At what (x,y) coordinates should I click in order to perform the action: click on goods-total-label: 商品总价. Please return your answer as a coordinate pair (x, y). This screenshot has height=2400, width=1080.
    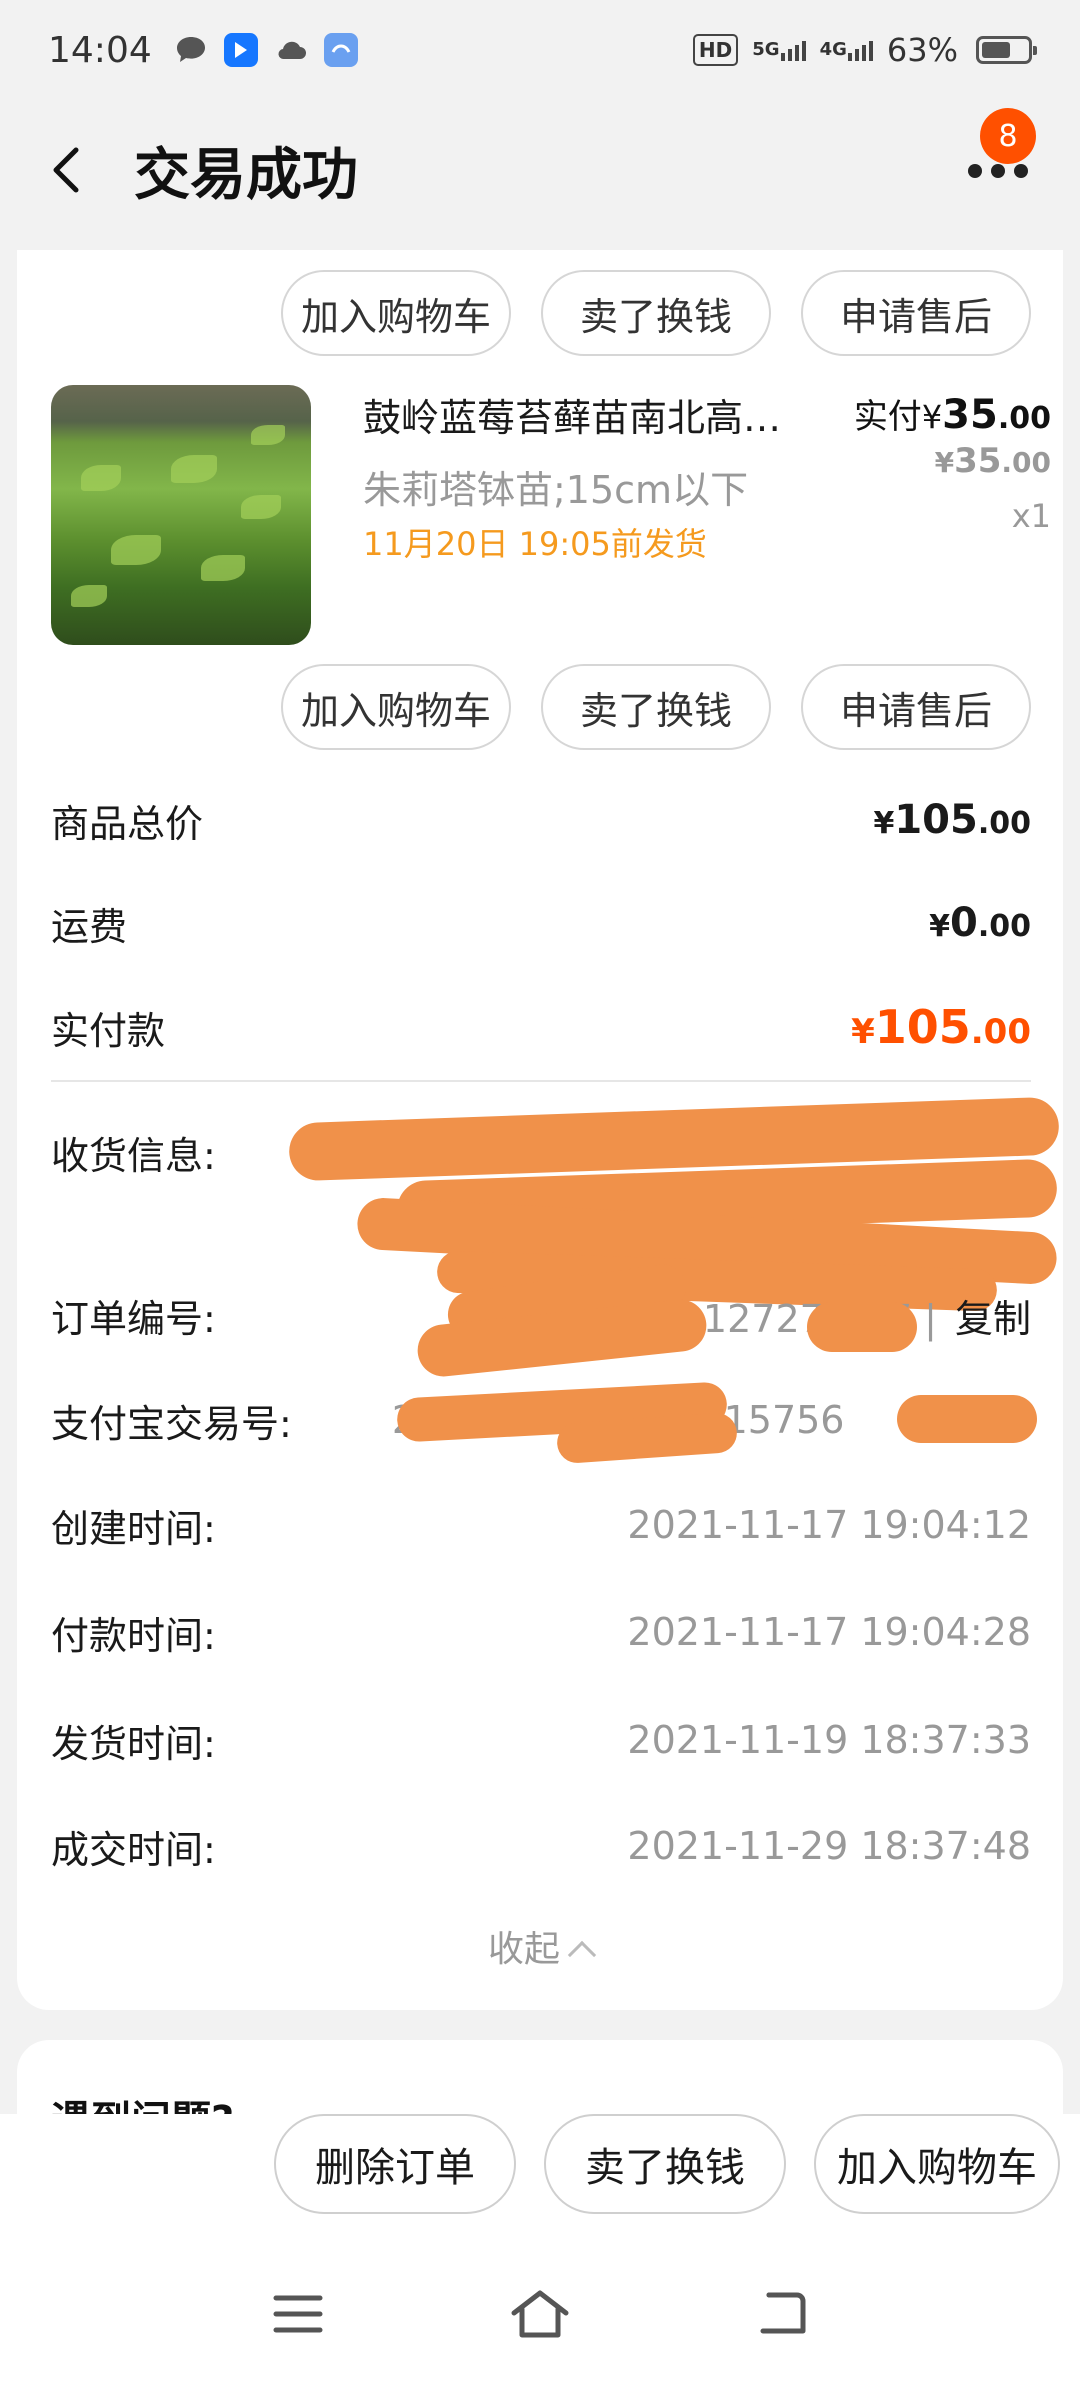
    Looking at the image, I should click on (127, 823).